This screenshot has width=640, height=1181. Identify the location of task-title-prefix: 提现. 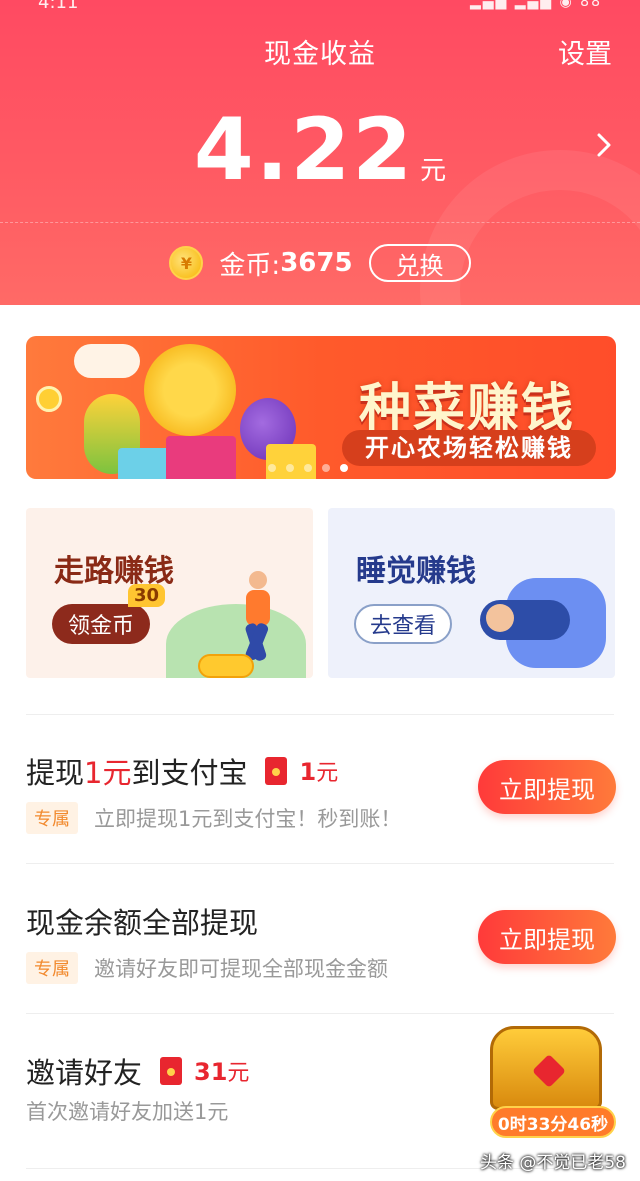
(55, 773).